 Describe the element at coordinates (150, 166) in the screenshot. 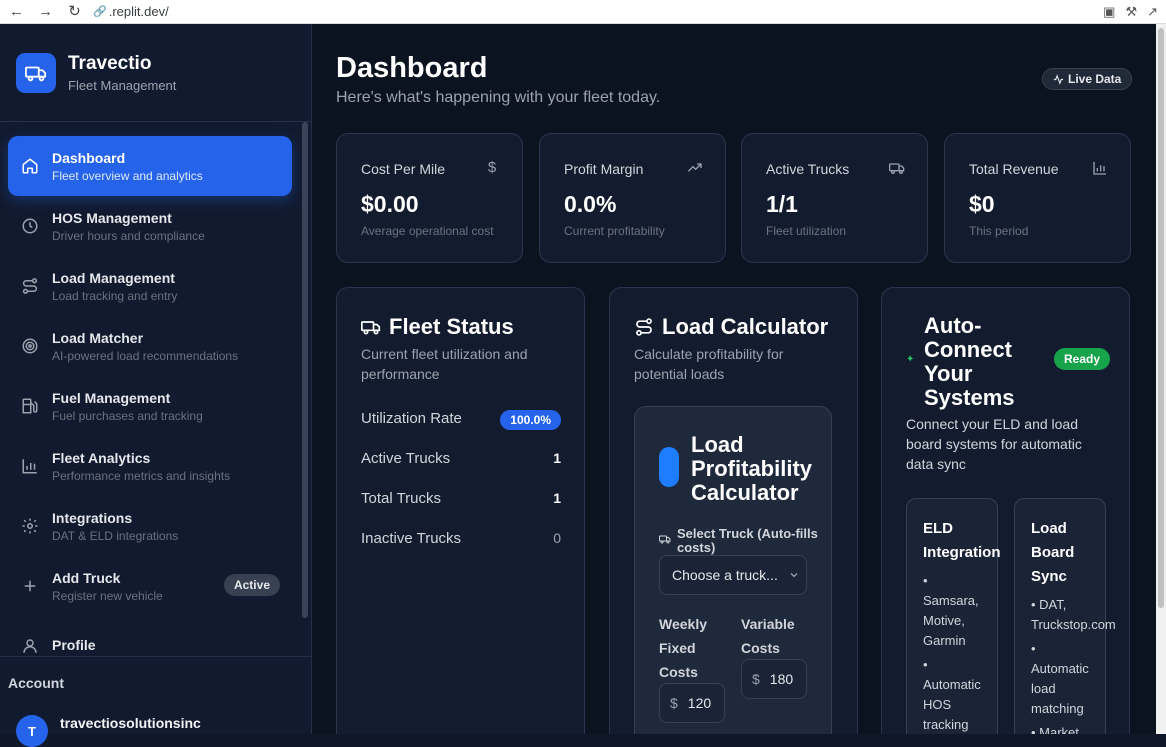

I see `sidebar-item-dashboard: Dashboard Fleet overview and analytics` at that location.